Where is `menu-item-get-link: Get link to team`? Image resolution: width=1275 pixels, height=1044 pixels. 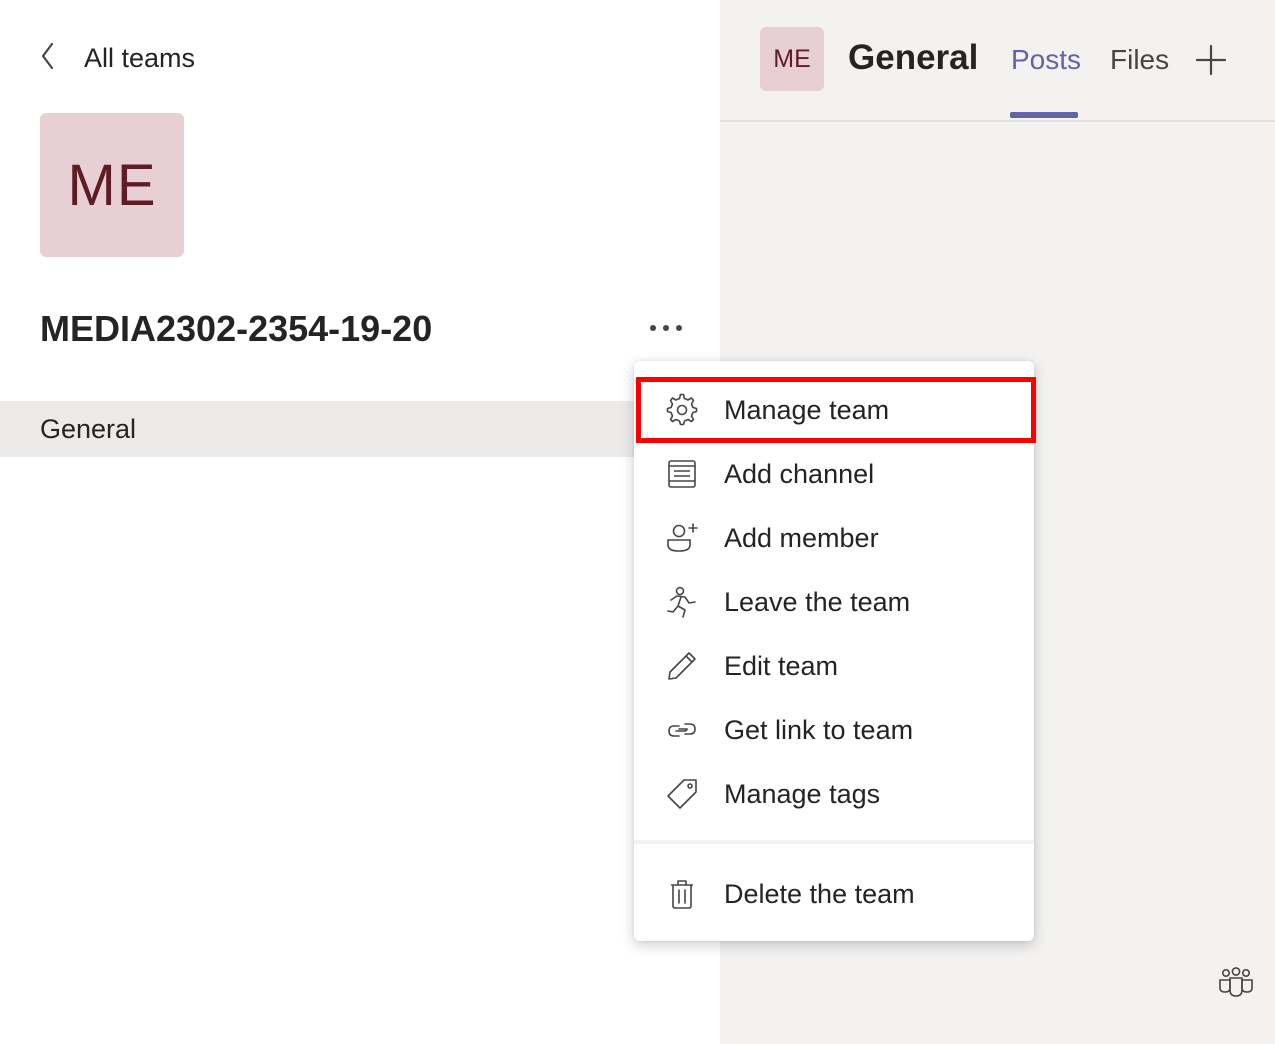
menu-item-get-link: Get link to team is located at coordinates (834, 730).